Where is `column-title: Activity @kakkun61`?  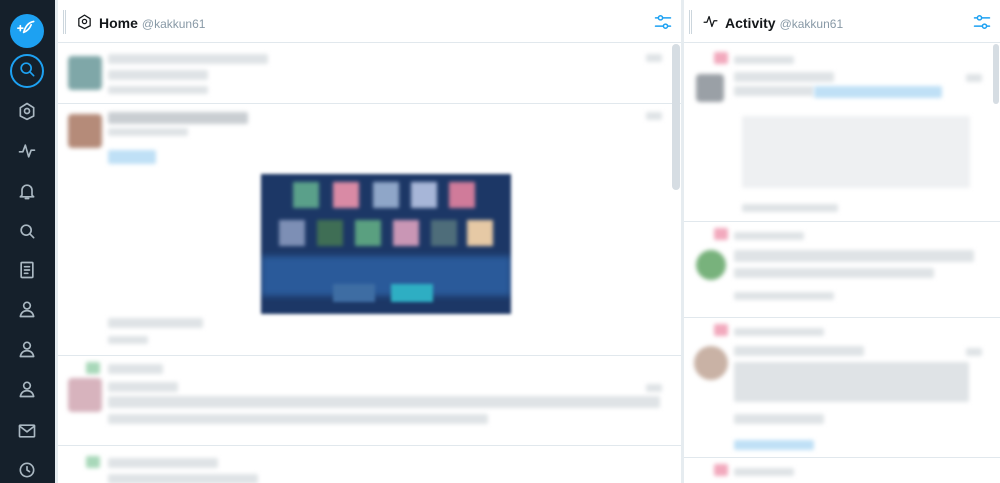
column-title: Activity @kakkun61 is located at coordinates (784, 23).